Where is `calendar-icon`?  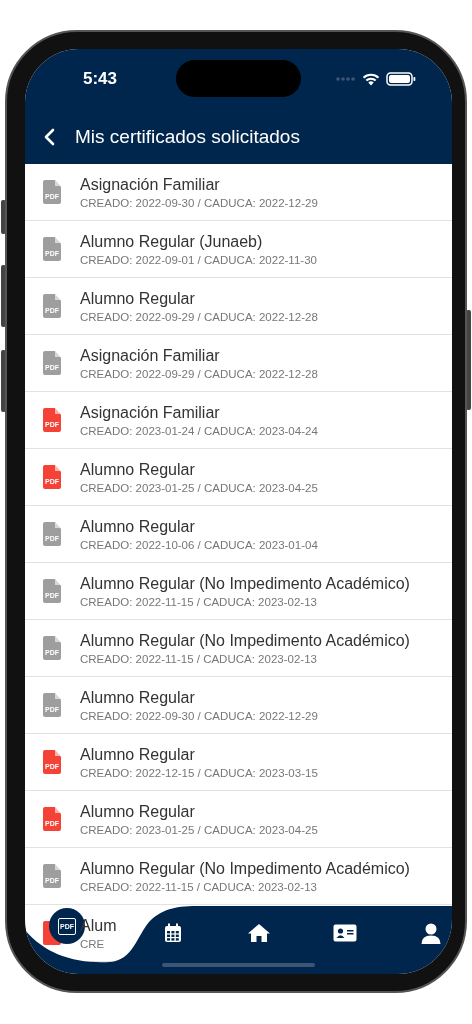
calendar-icon is located at coordinates (173, 933).